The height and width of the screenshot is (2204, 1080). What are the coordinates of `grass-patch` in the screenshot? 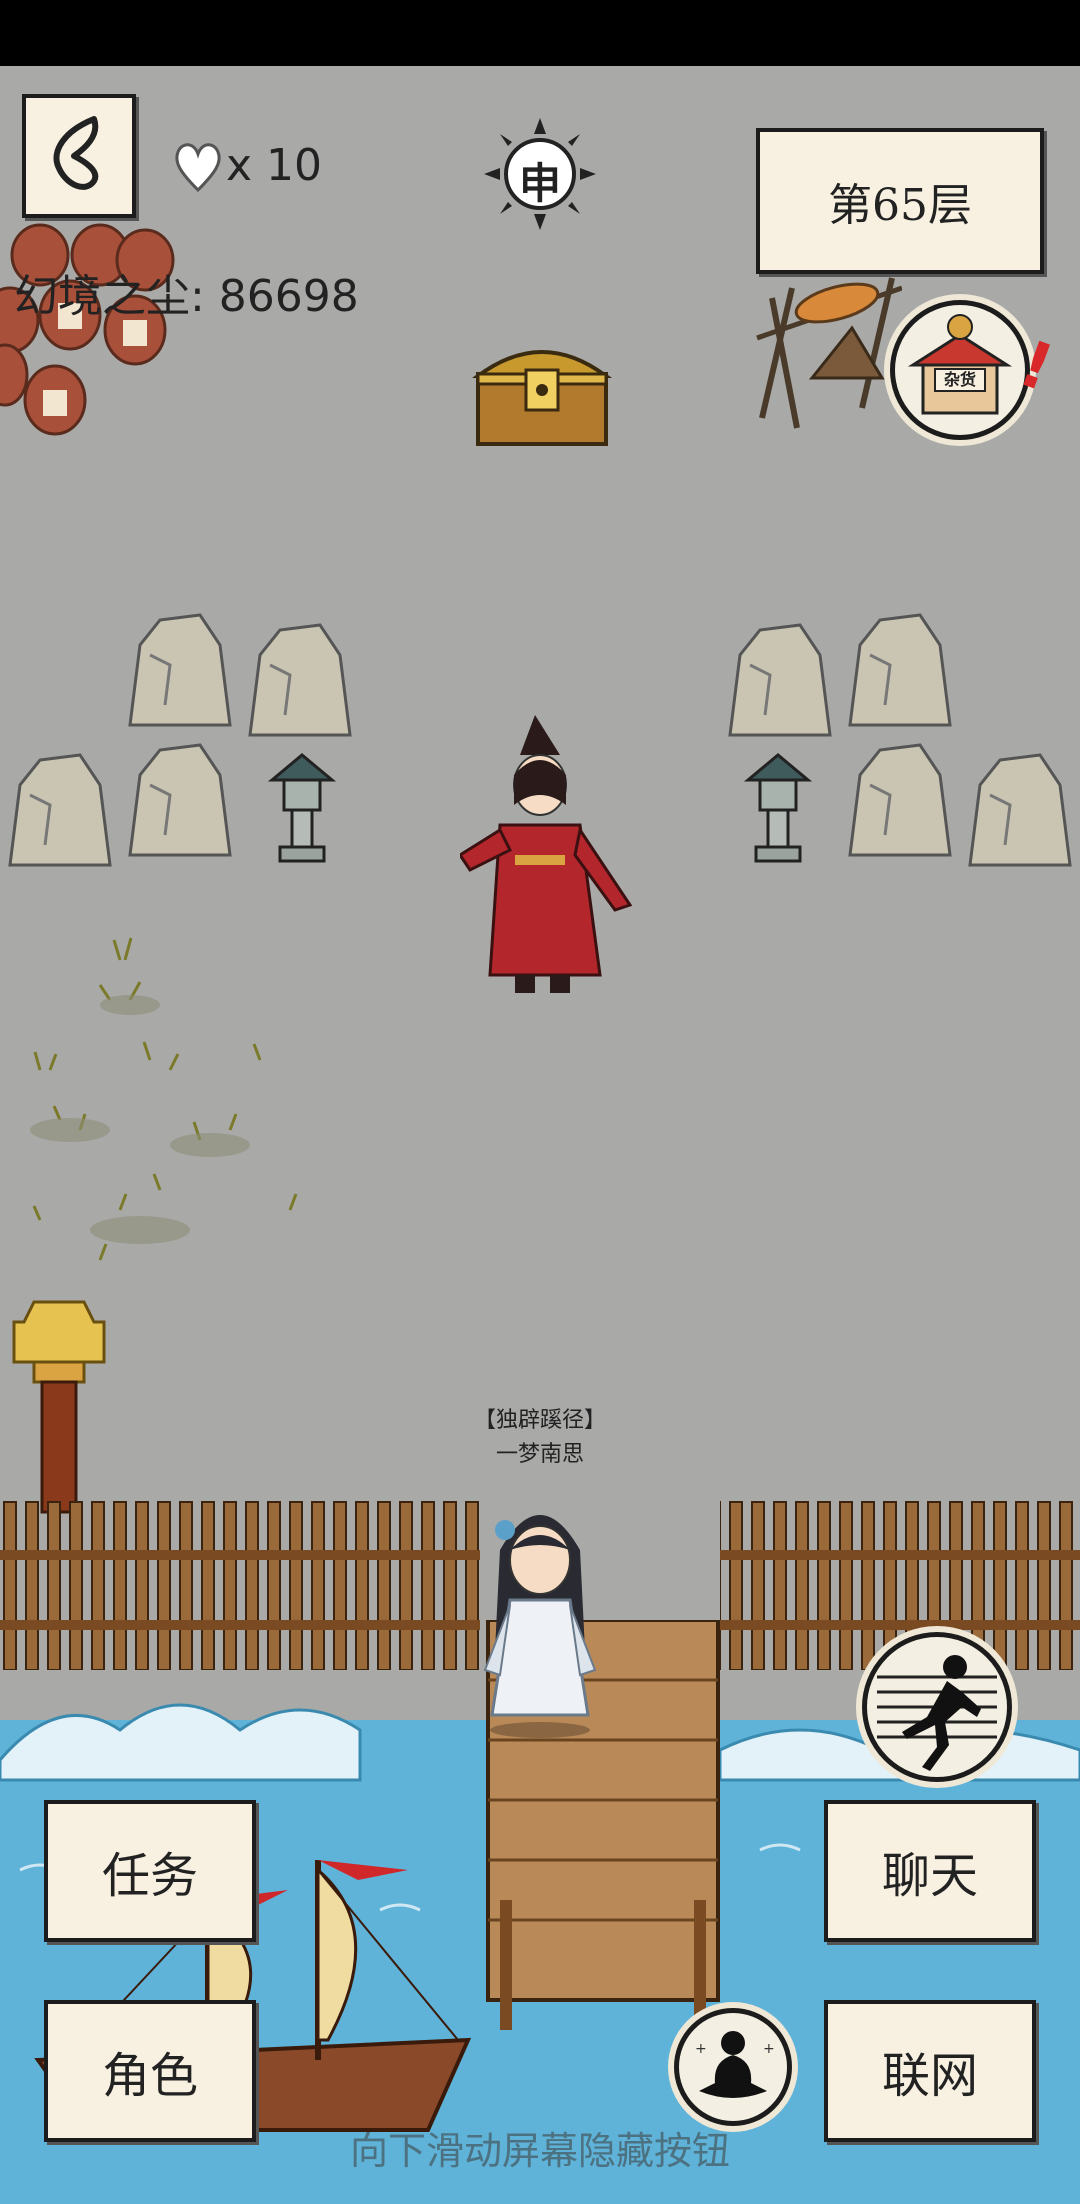 It's located at (164, 1099).